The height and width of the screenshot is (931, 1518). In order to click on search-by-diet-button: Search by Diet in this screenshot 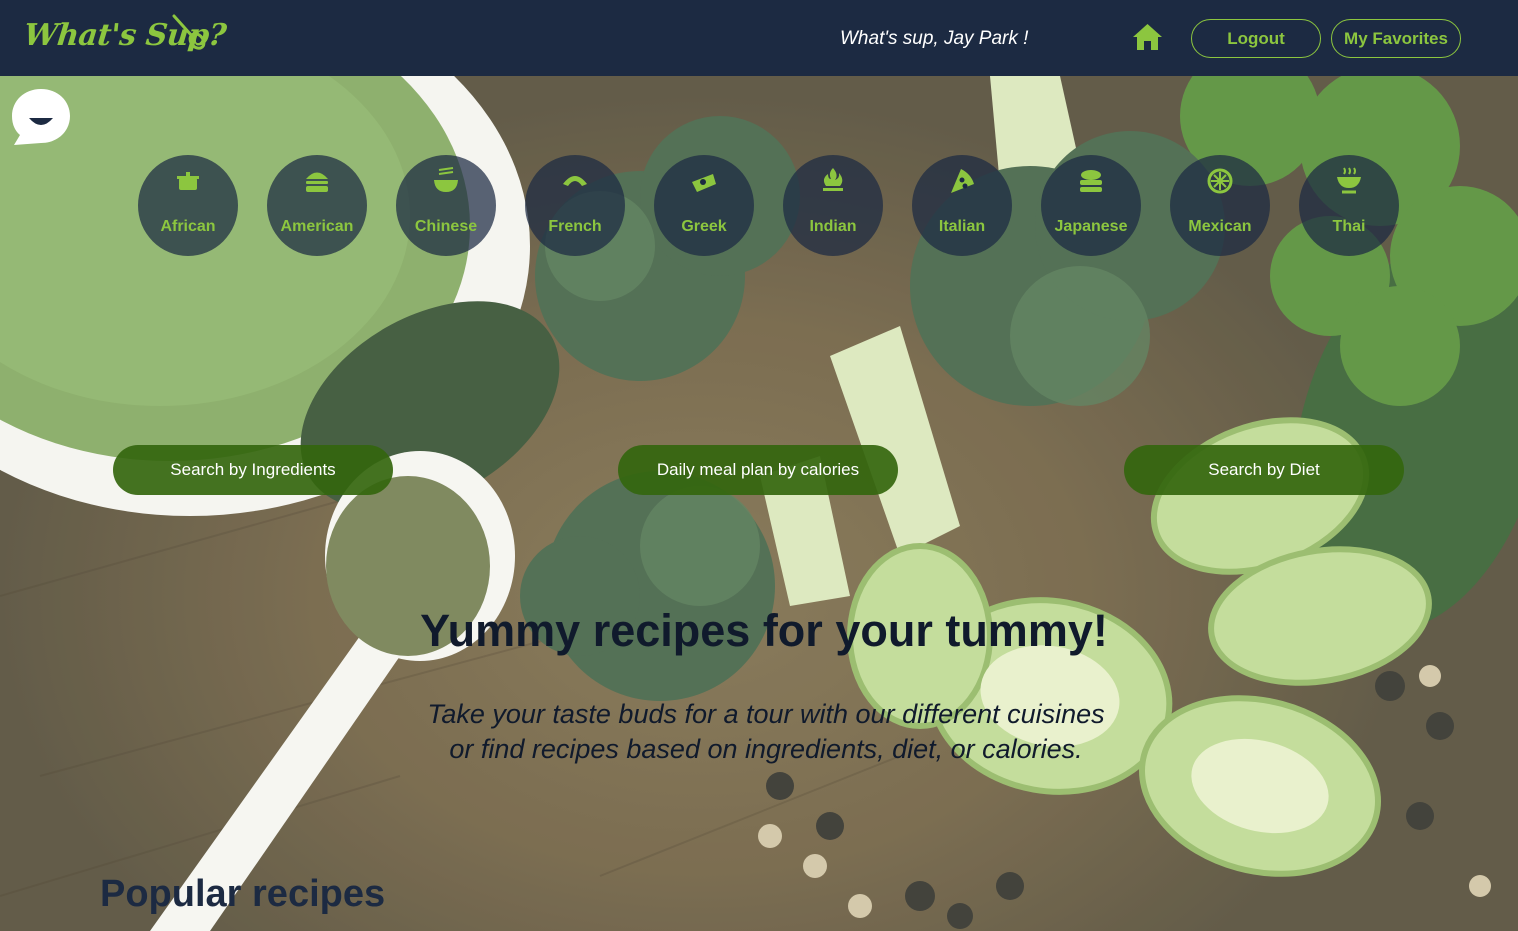, I will do `click(1264, 470)`.